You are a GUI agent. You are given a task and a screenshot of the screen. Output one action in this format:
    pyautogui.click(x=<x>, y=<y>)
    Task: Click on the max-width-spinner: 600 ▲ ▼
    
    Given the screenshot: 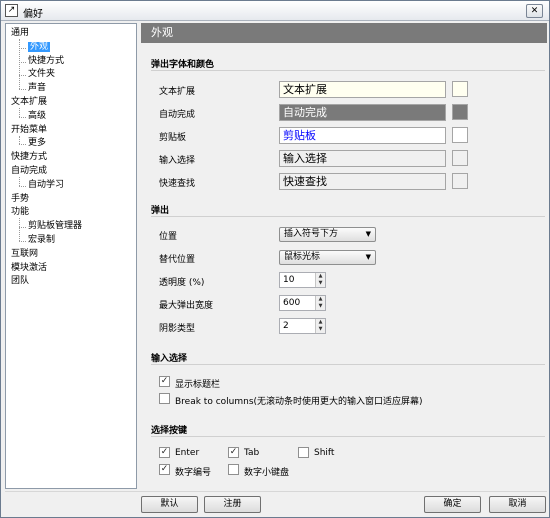 What is the action you would take?
    pyautogui.click(x=302, y=303)
    